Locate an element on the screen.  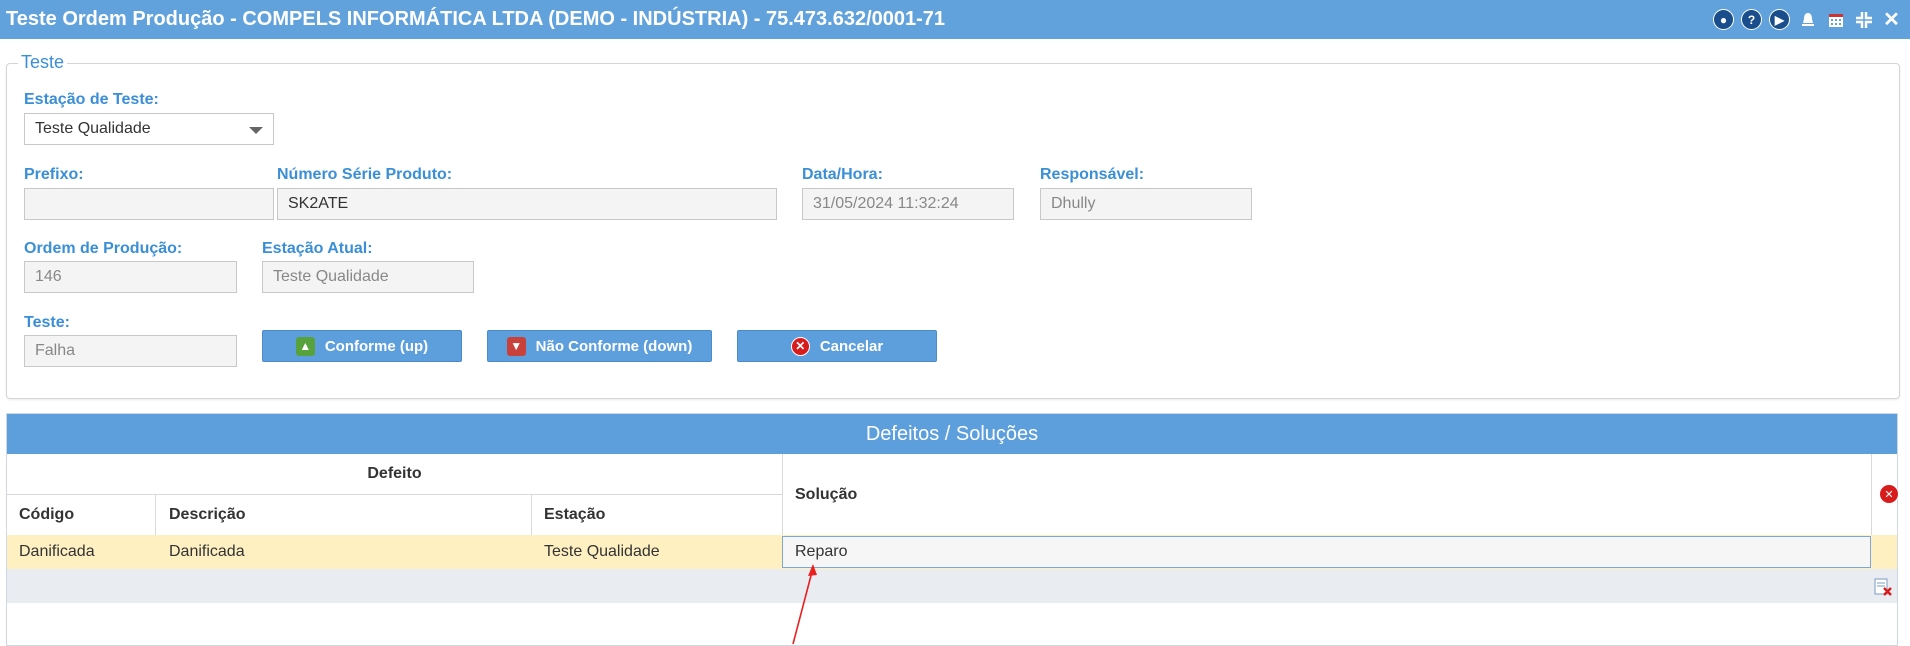
teste-label: Teste: is located at coordinates (47, 322).